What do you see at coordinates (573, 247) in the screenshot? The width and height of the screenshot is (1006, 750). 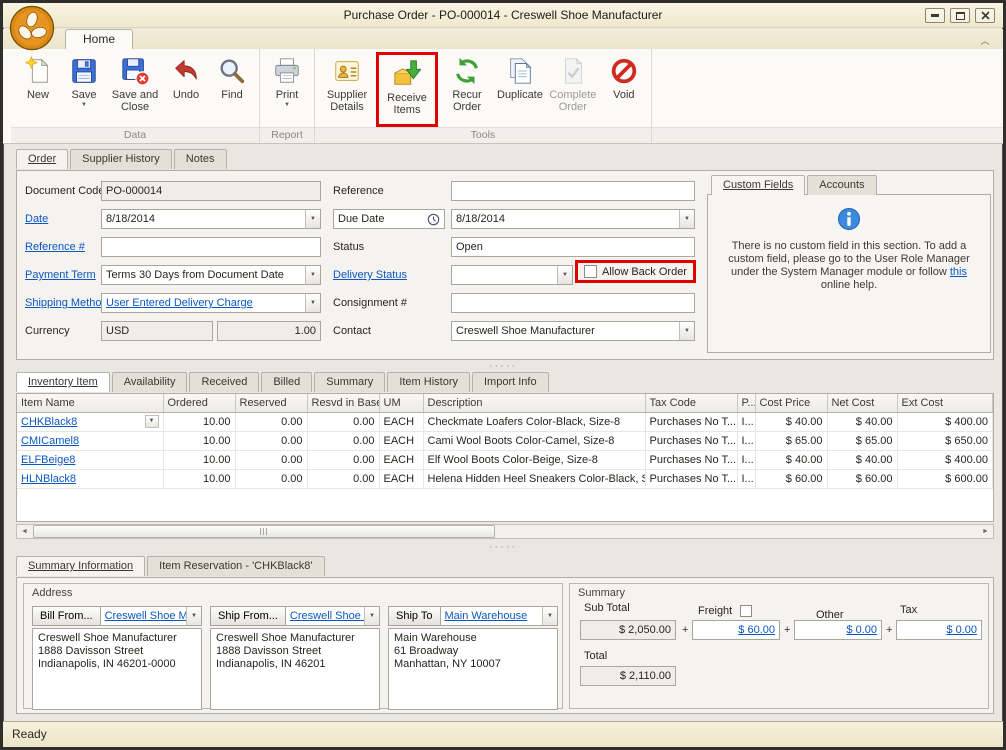 I see `status-field: Open` at bounding box center [573, 247].